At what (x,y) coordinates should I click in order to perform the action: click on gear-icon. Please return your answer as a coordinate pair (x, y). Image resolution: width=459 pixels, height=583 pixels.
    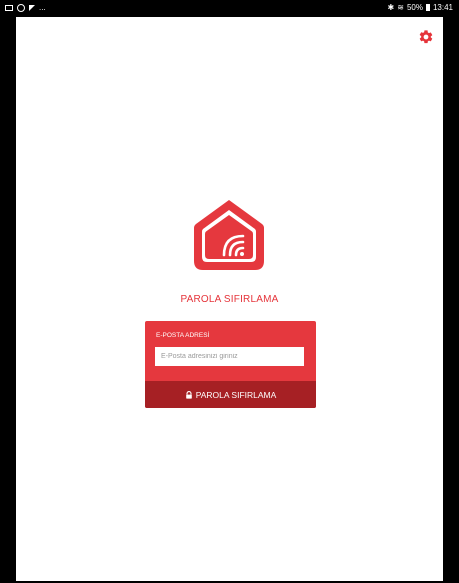
    Looking at the image, I should click on (426, 37).